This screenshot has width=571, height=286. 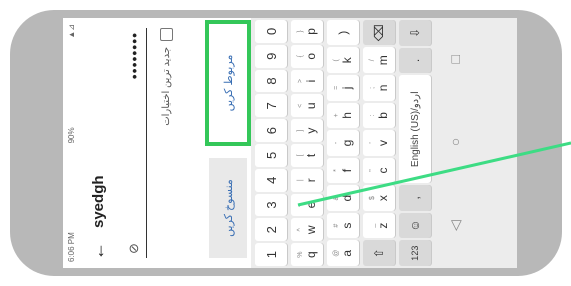 I want to click on backspace-key: ⌫, so click(x=379, y=32).